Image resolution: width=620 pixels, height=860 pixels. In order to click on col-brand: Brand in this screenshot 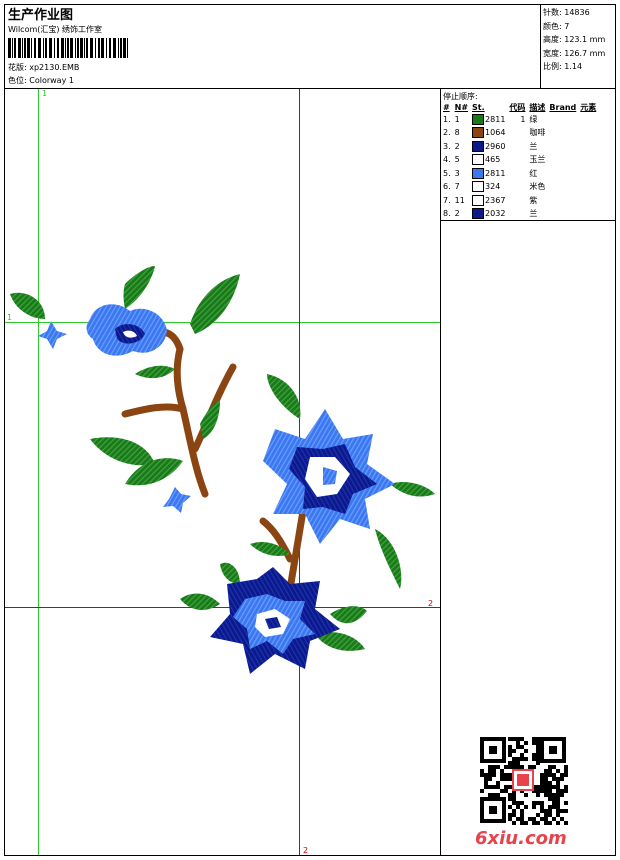, I will do `click(563, 107)`.